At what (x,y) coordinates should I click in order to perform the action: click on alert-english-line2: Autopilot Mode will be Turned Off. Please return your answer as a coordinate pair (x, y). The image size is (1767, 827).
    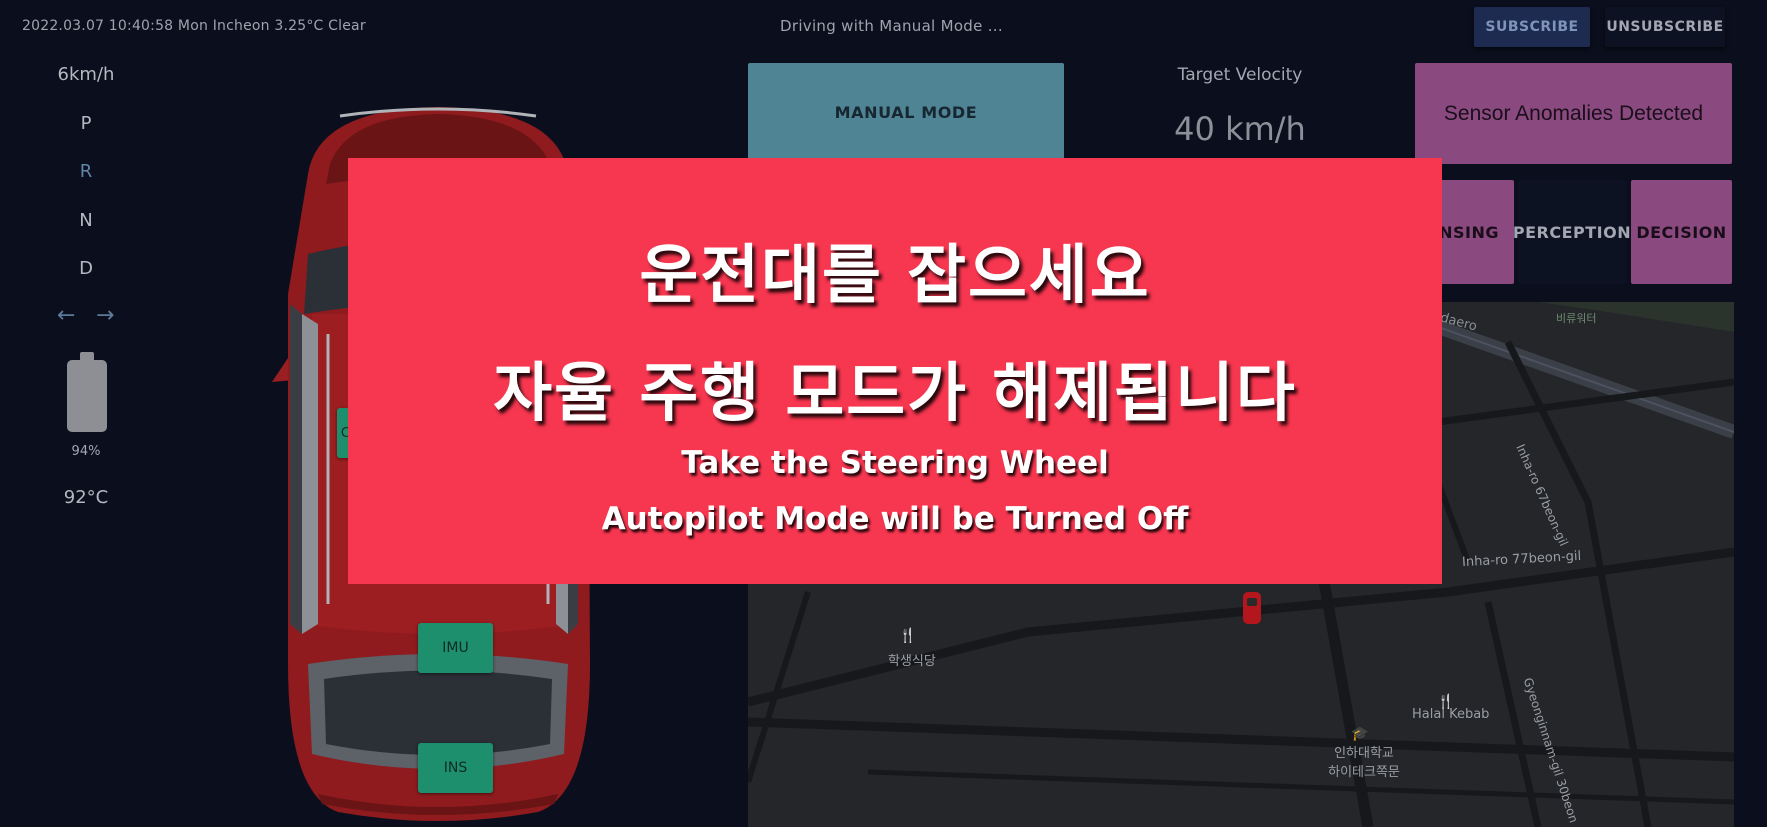
    Looking at the image, I should click on (895, 519).